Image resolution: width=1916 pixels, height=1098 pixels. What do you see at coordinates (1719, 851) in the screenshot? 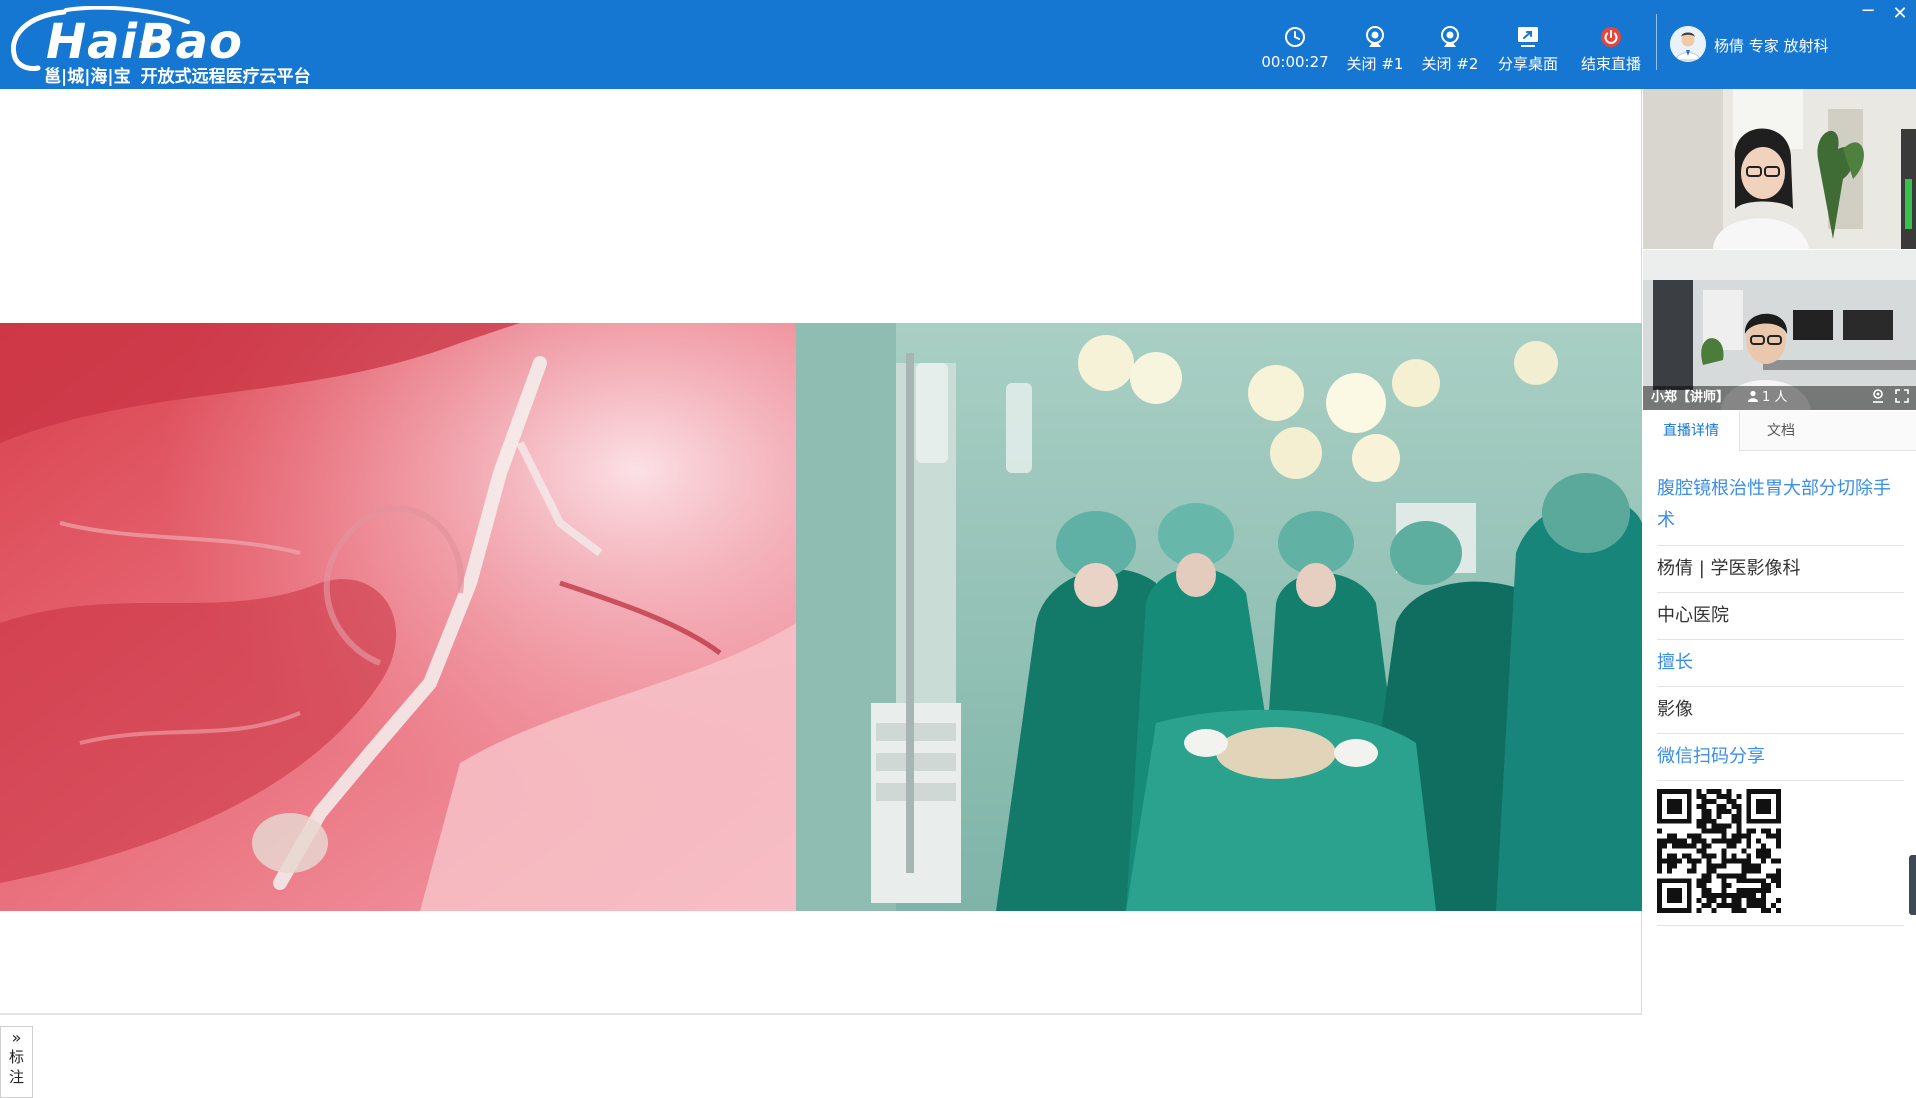
I see `wechat-qr-code` at bounding box center [1719, 851].